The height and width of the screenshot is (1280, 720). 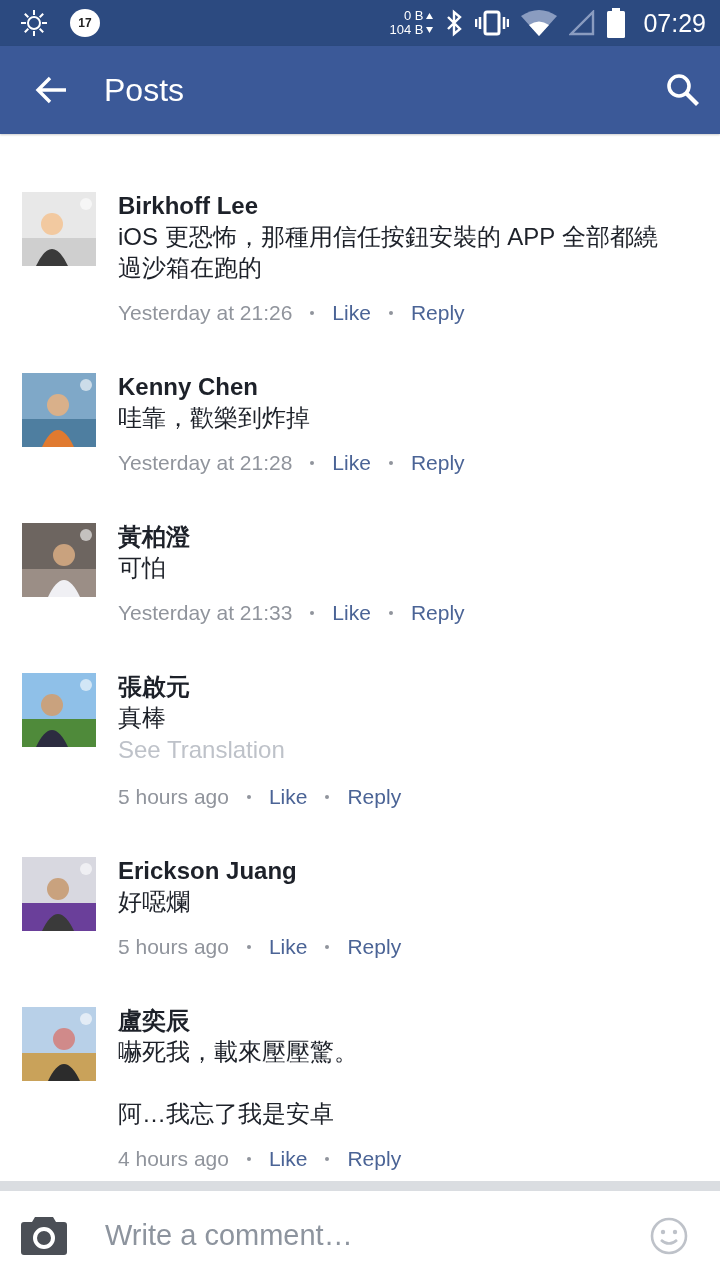 What do you see at coordinates (173, 1159) in the screenshot?
I see `comment-time: 4 hours ago` at bounding box center [173, 1159].